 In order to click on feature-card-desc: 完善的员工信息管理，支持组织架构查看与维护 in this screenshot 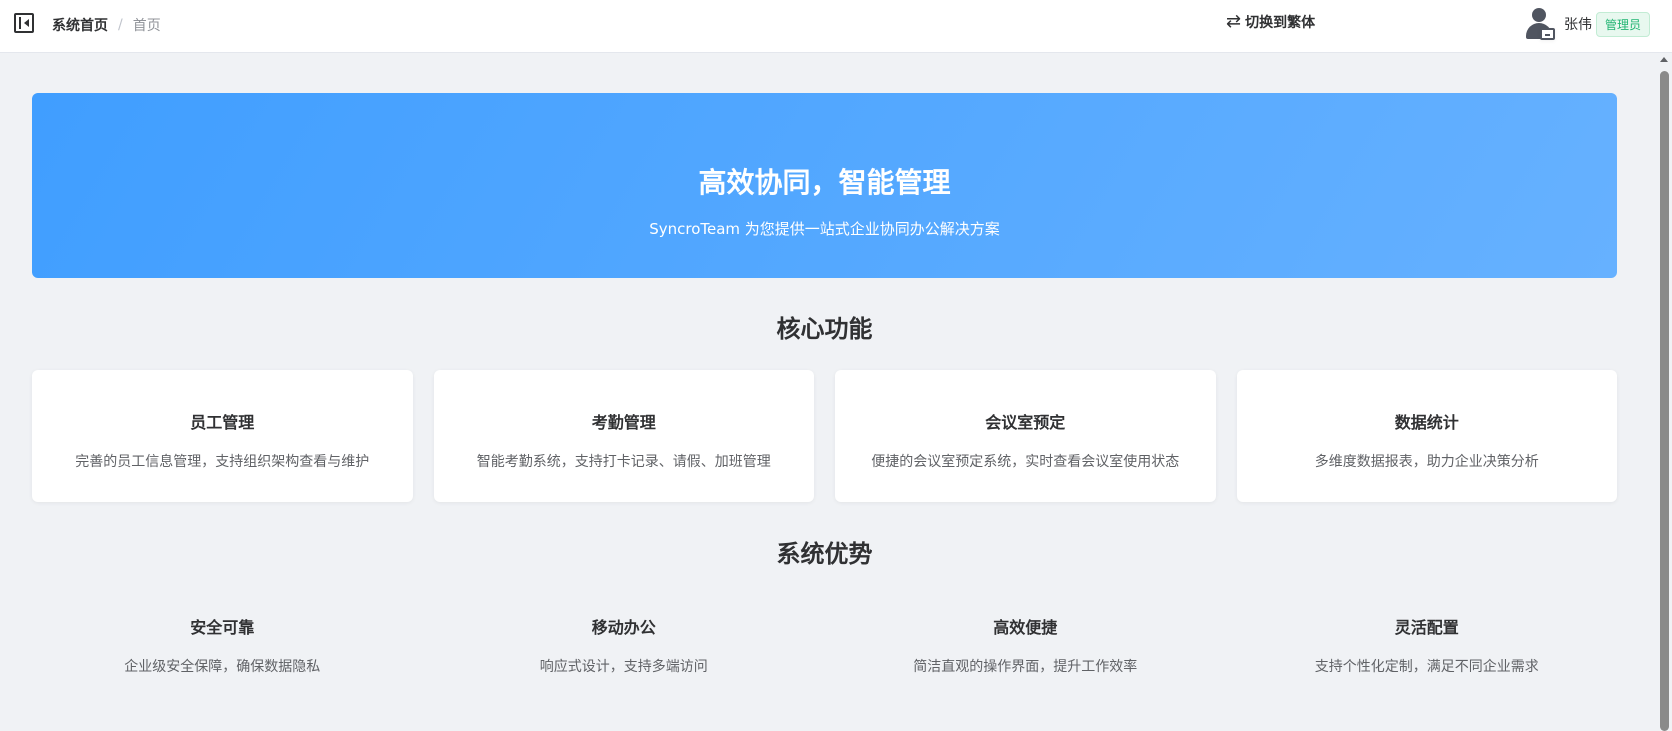, I will do `click(222, 462)`.